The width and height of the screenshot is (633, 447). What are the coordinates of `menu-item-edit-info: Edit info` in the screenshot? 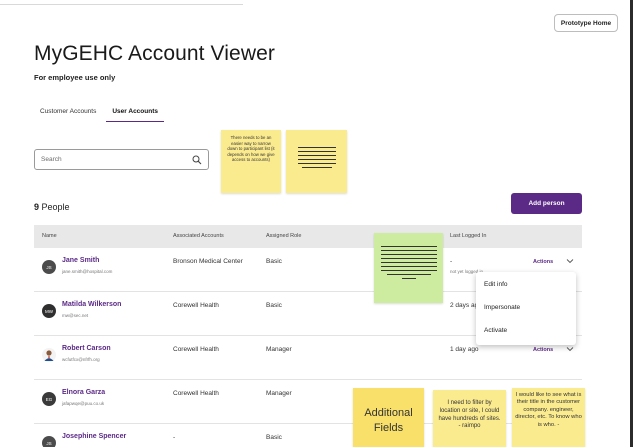 It's located at (496, 284).